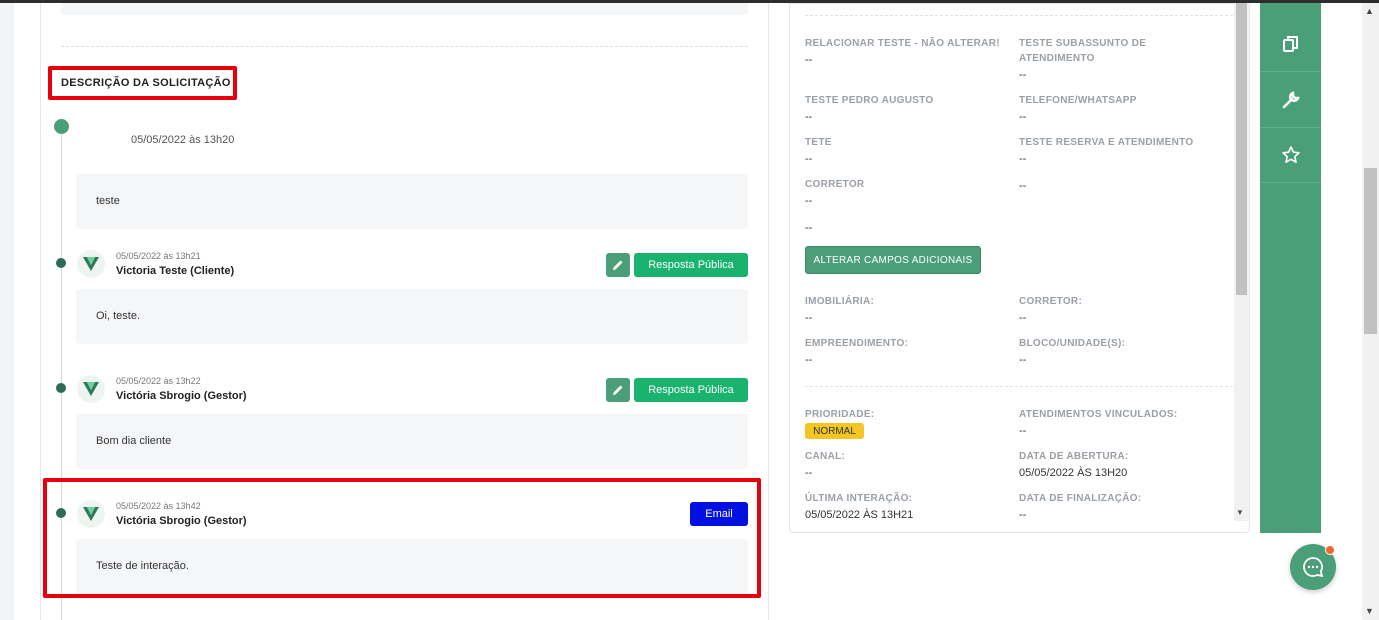  I want to click on wrench-icon, so click(1291, 100).